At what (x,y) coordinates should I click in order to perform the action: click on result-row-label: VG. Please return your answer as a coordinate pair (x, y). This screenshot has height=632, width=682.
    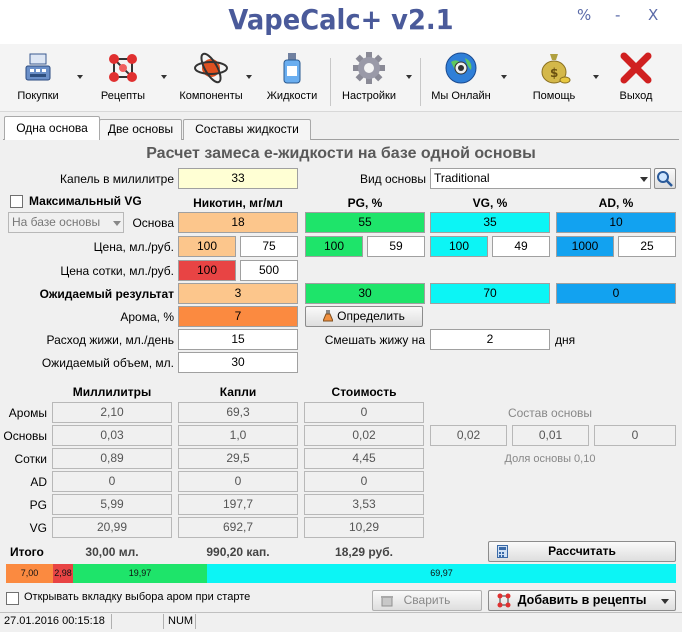
    Looking at the image, I should click on (38, 528).